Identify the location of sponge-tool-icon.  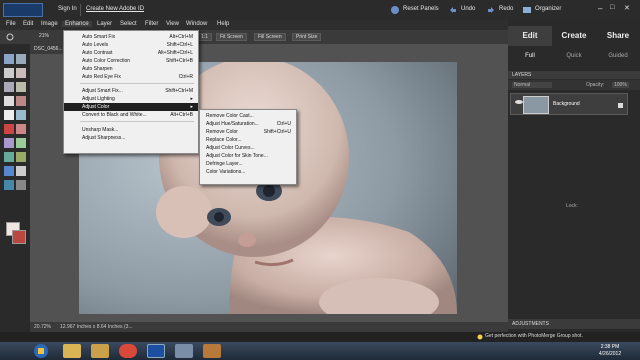
(21, 185).